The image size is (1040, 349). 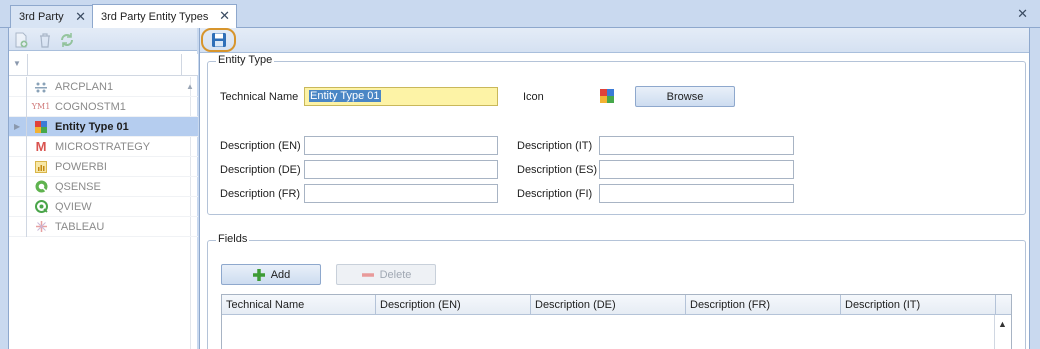 I want to click on list-filter-row: ▼, so click(x=103, y=65).